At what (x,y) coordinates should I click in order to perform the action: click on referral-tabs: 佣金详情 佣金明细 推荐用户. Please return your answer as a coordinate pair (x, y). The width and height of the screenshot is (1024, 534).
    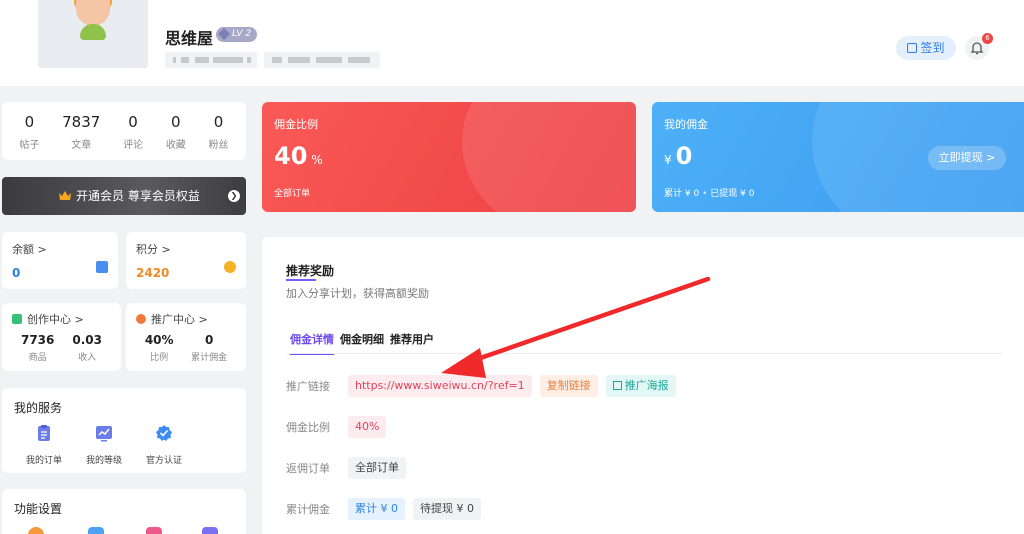
    Looking at the image, I should click on (362, 343).